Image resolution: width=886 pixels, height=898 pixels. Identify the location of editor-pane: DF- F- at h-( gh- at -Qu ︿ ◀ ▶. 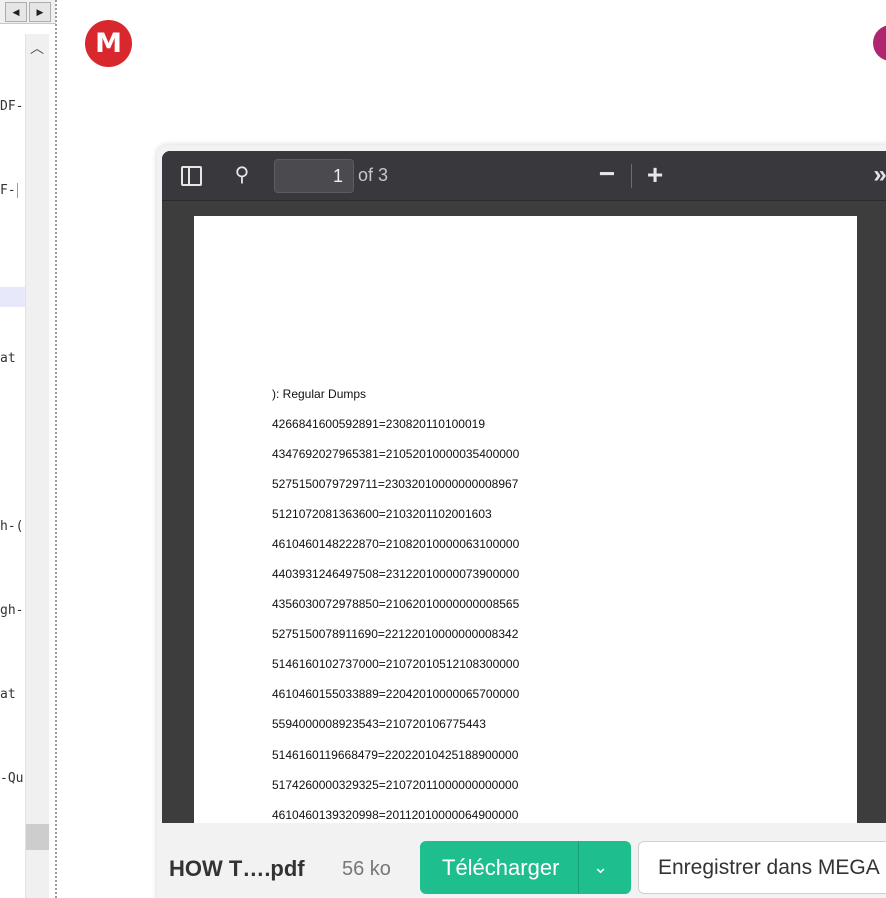
(28, 449).